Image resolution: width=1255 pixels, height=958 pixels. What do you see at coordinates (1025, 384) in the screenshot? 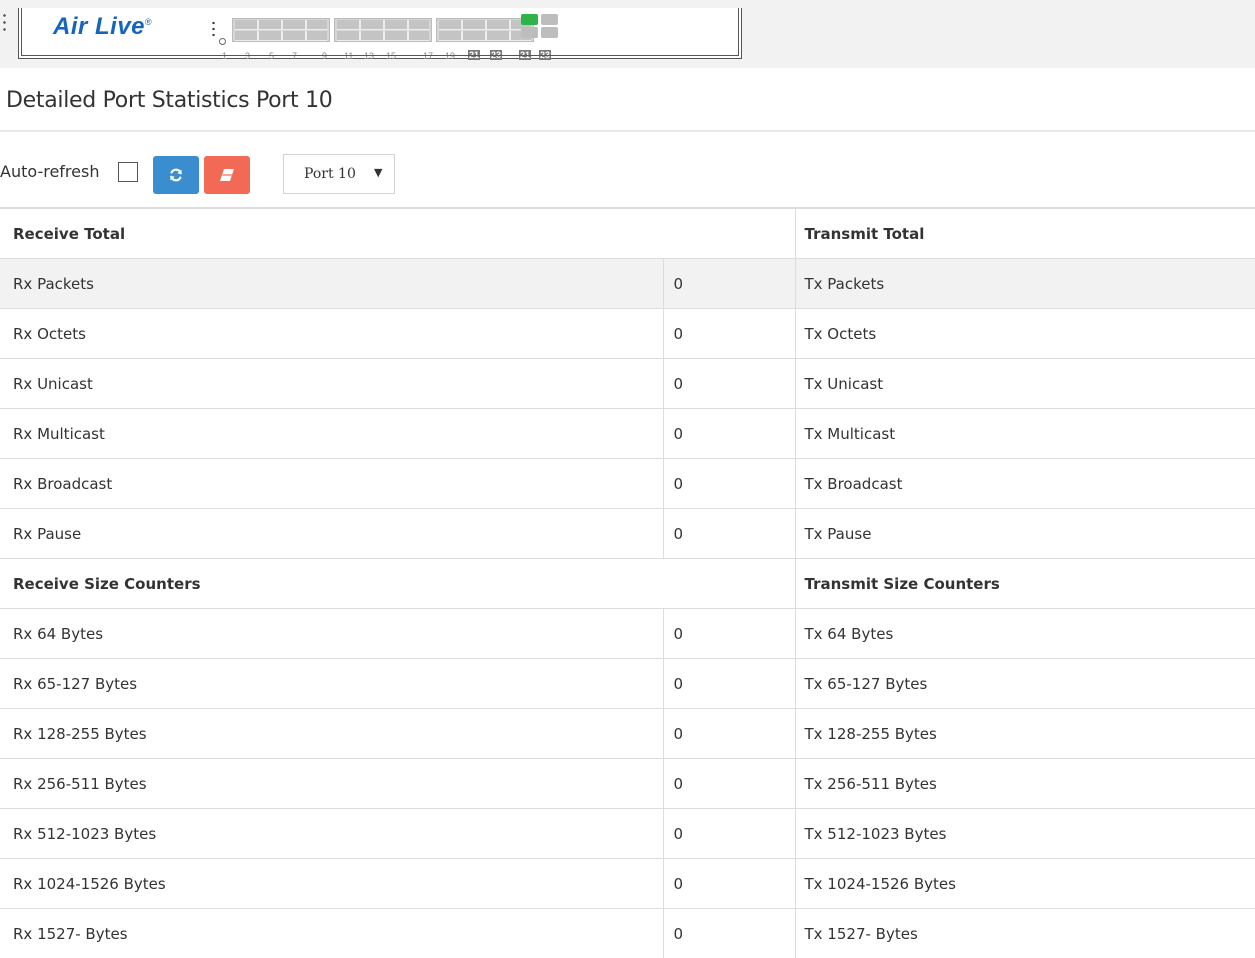
I see `tx-label: Tx Unicast` at bounding box center [1025, 384].